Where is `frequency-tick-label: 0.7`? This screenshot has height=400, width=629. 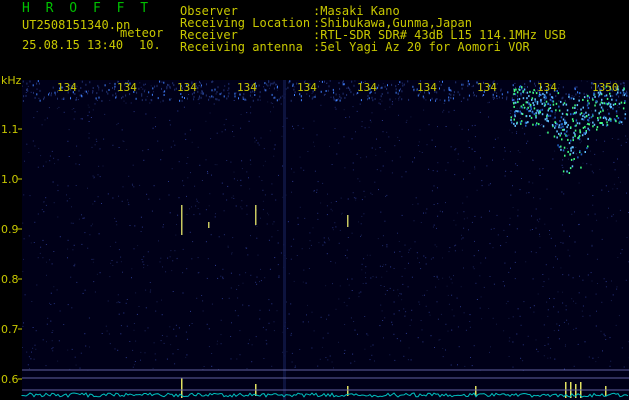 frequency-tick-label: 0.7 is located at coordinates (10, 329).